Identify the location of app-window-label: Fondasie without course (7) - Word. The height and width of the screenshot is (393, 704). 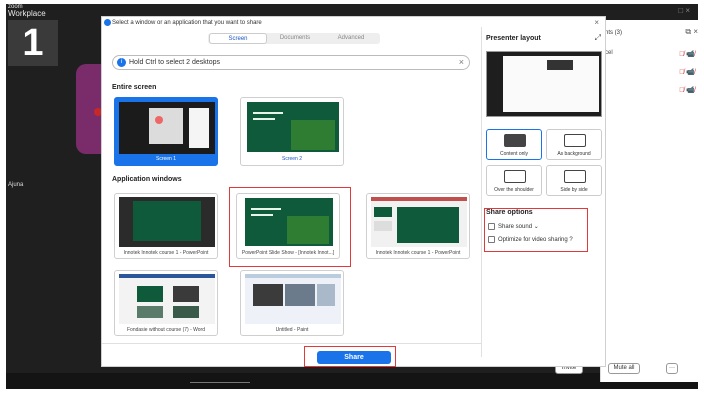
(166, 330).